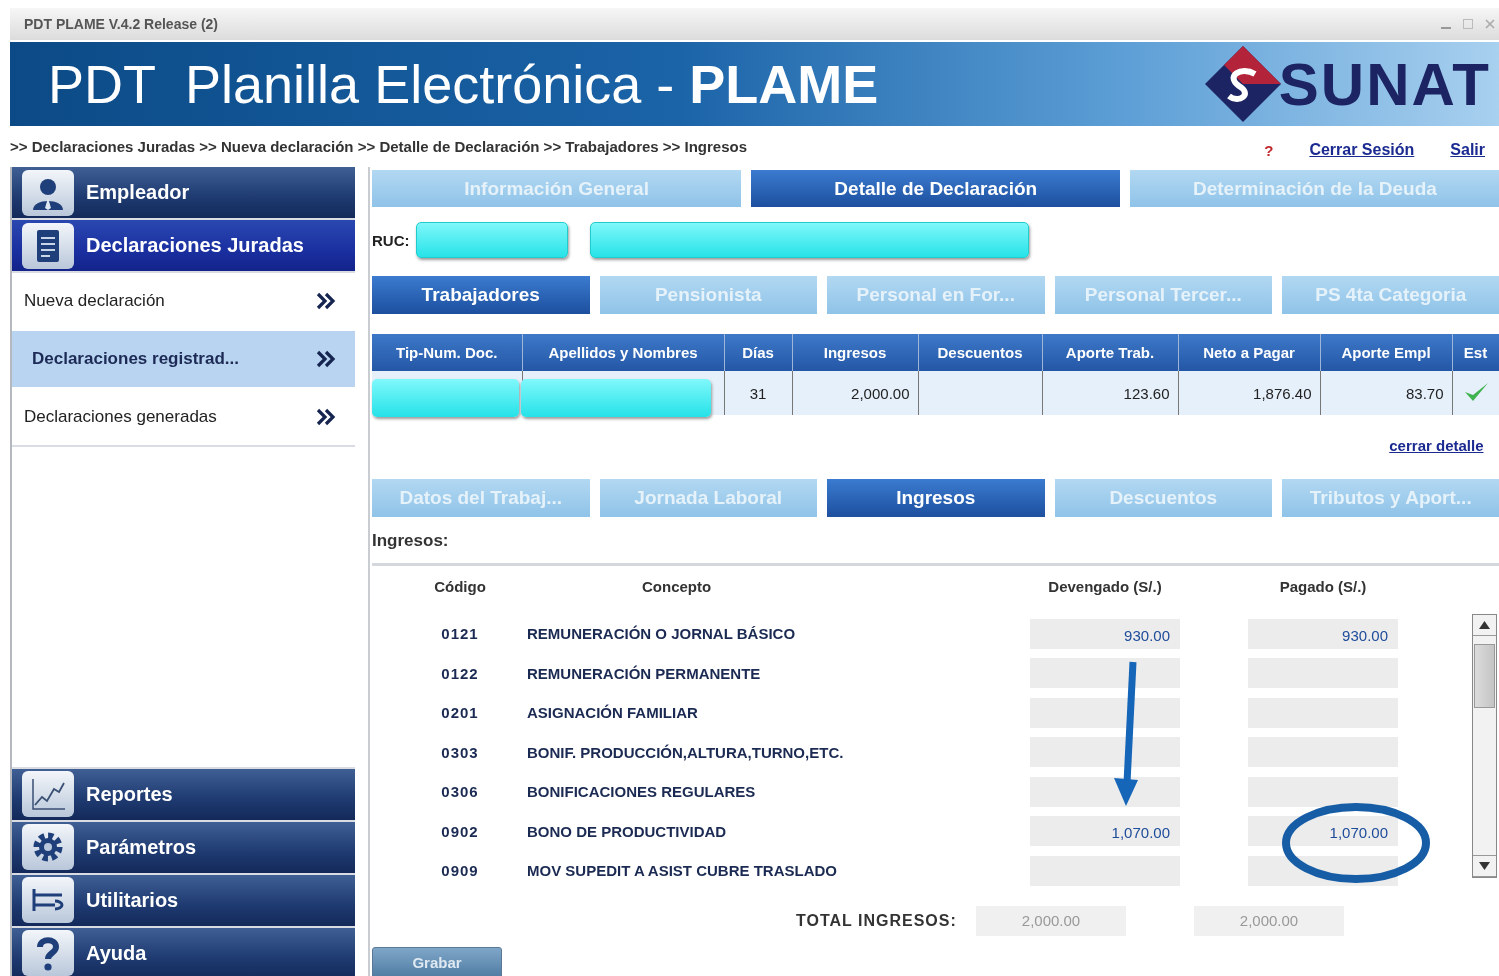 The height and width of the screenshot is (976, 1499). Describe the element at coordinates (1468, 24) in the screenshot. I see `maximize-icon` at that location.